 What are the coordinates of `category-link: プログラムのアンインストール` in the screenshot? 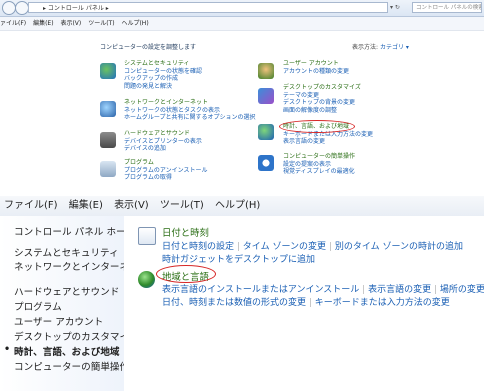 It's located at (165, 171).